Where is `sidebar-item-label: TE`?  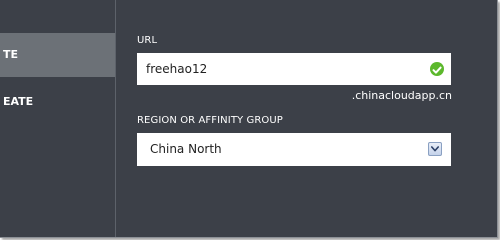 sidebar-item-label: TE is located at coordinates (11, 54).